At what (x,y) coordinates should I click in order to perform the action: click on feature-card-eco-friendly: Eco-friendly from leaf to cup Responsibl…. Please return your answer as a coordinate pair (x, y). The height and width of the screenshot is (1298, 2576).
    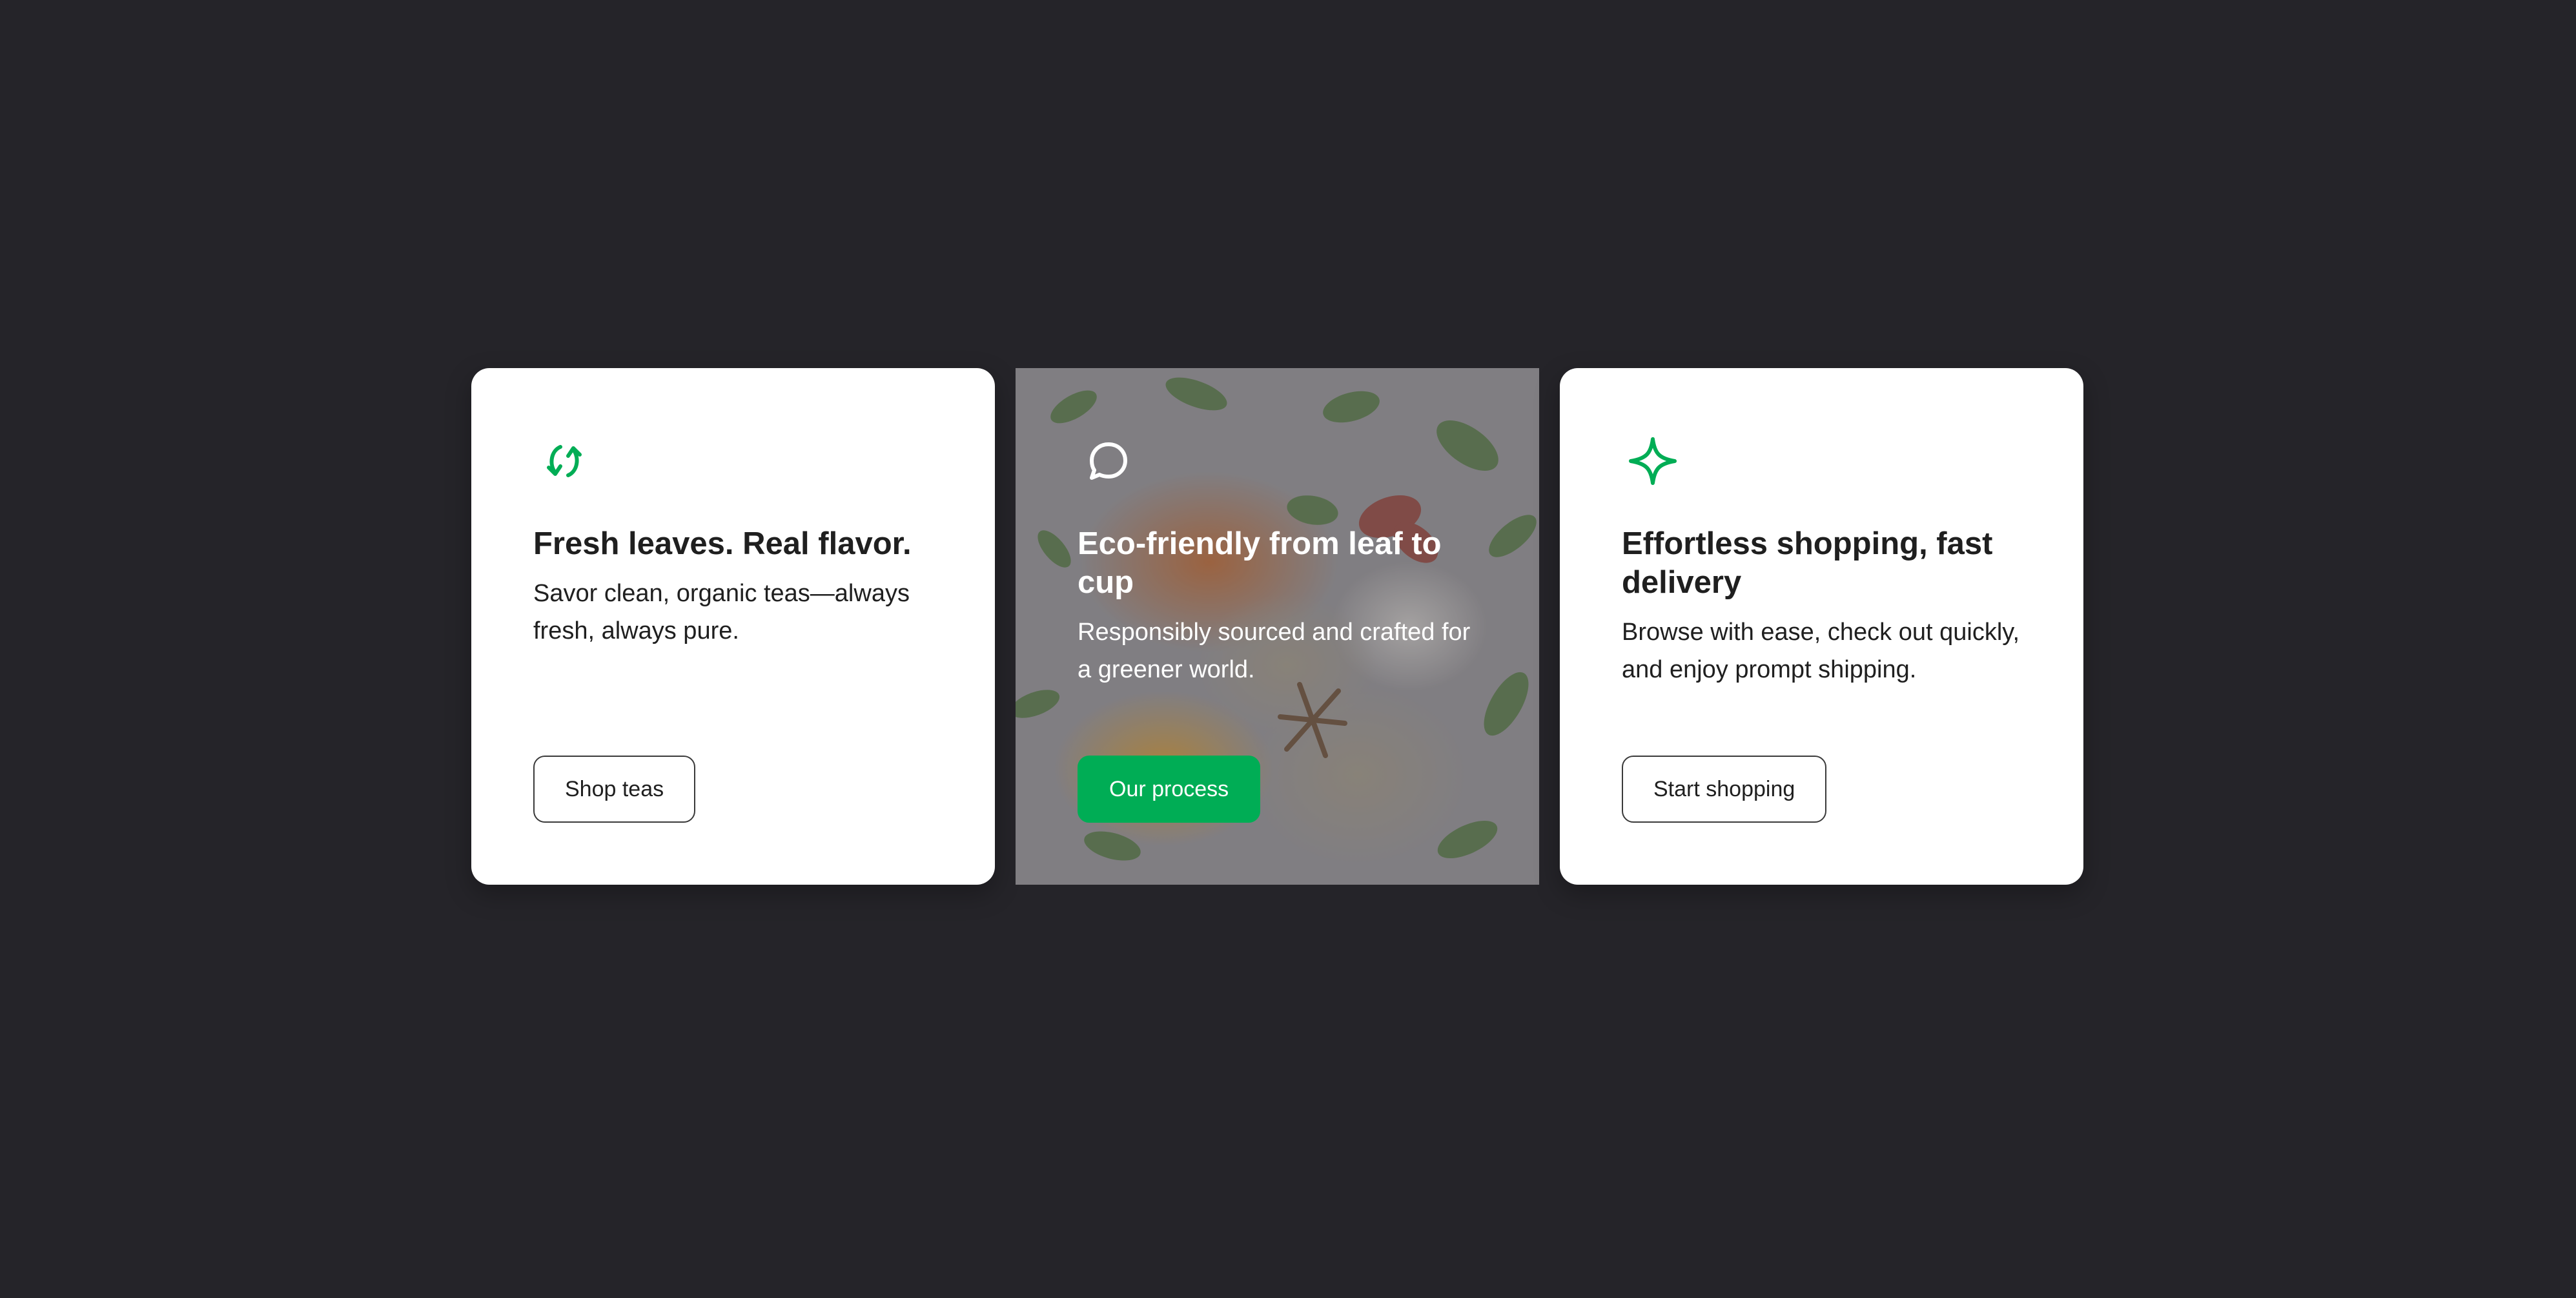
    Looking at the image, I should click on (1278, 626).